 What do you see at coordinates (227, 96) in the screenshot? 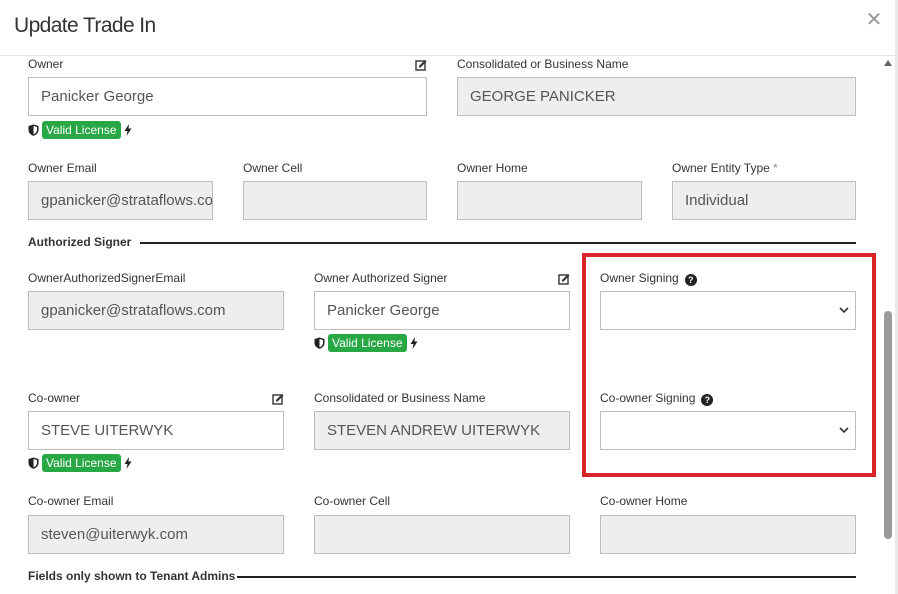
I see `owner-input: Panicker George` at bounding box center [227, 96].